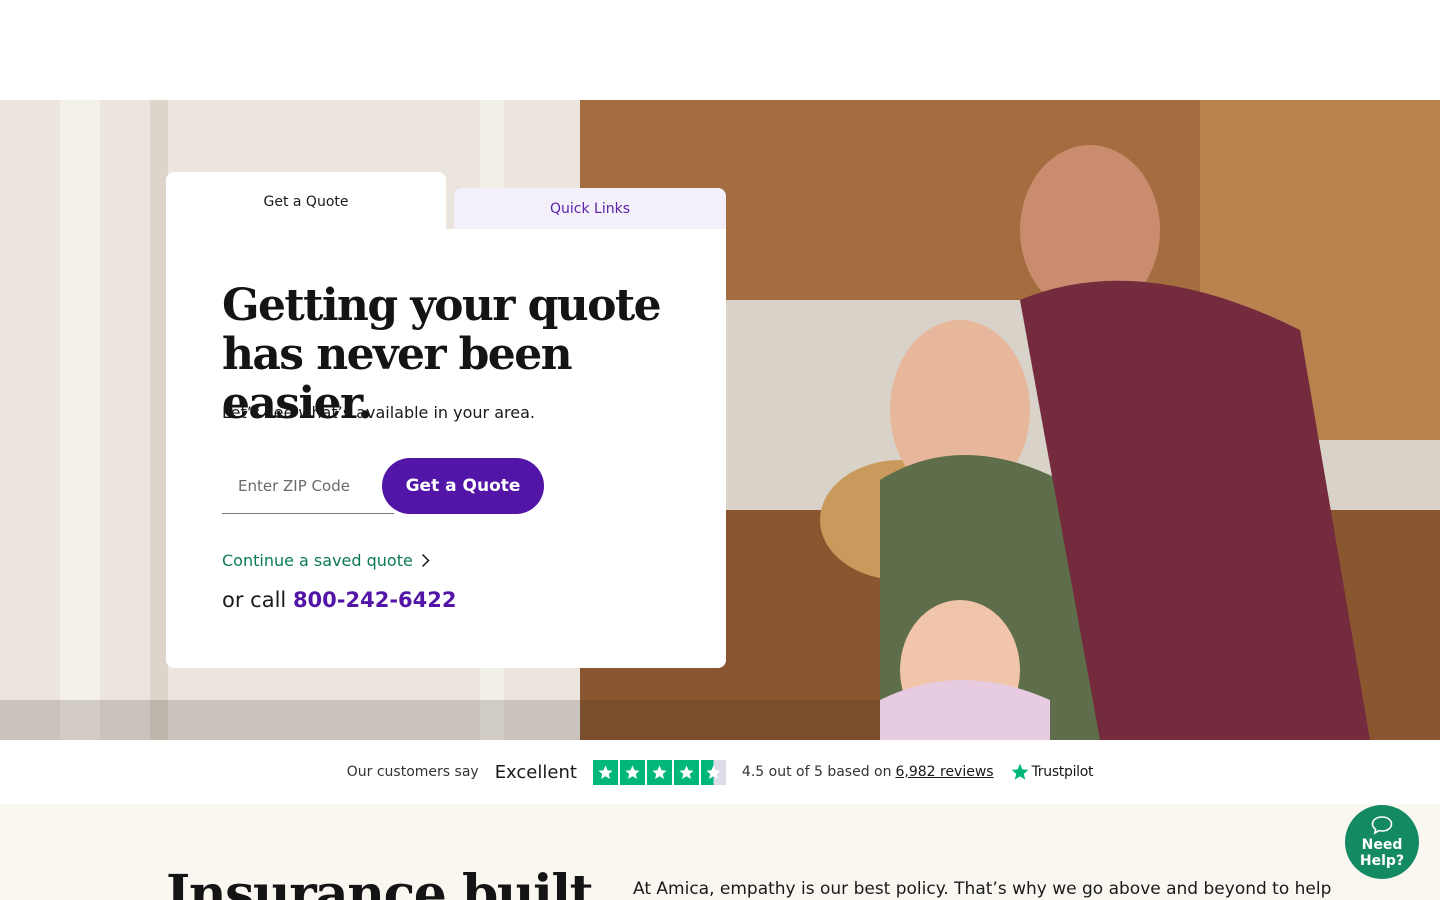  What do you see at coordinates (317, 560) in the screenshot?
I see `saved-quote-label: Continue a saved quote` at bounding box center [317, 560].